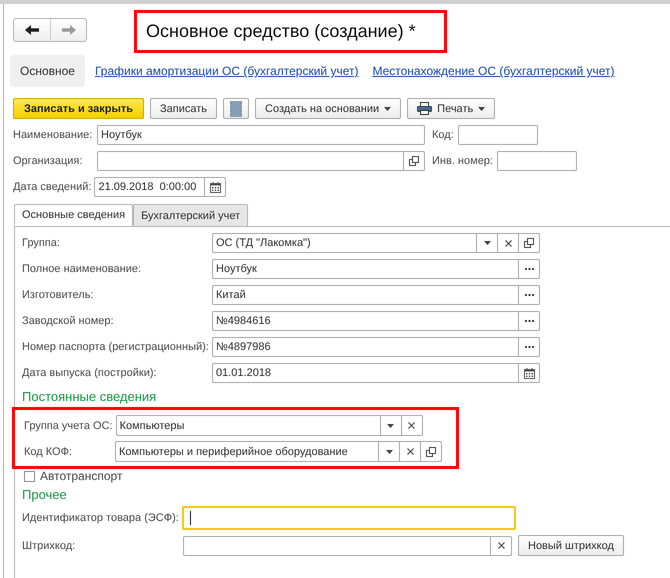  Describe the element at coordinates (462, 161) in the screenshot. I see `field-label: Инв. номер:` at that location.